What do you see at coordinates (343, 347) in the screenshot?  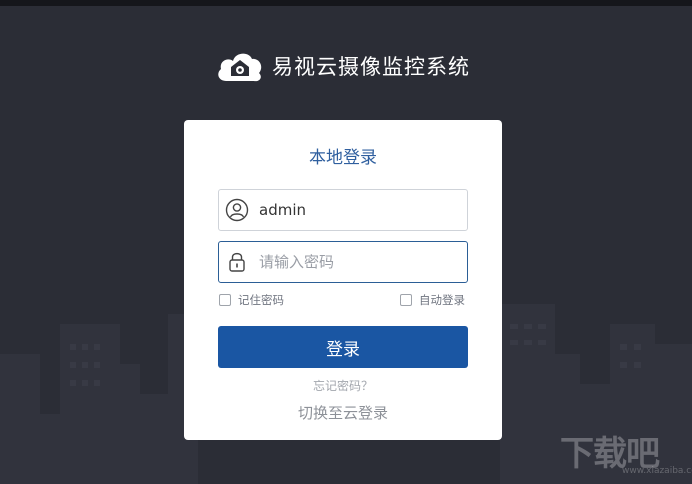 I see `login-button: 登录` at bounding box center [343, 347].